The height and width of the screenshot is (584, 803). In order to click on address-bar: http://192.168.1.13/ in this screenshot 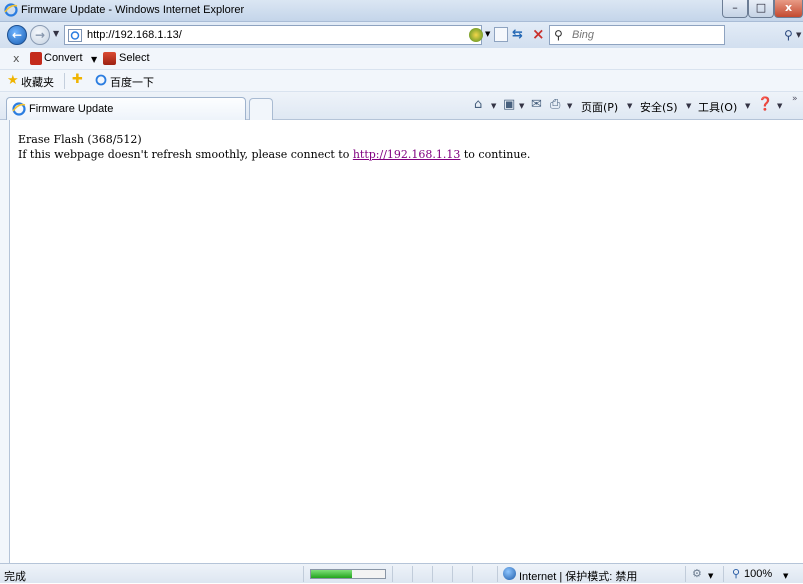, I will do `click(273, 35)`.